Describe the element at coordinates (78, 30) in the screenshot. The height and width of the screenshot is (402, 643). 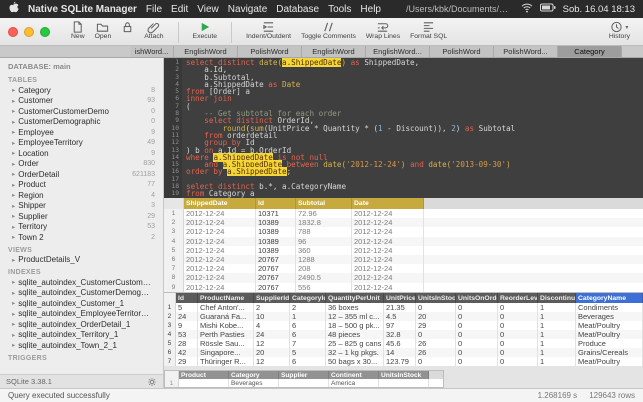
I see `new-button: New` at that location.